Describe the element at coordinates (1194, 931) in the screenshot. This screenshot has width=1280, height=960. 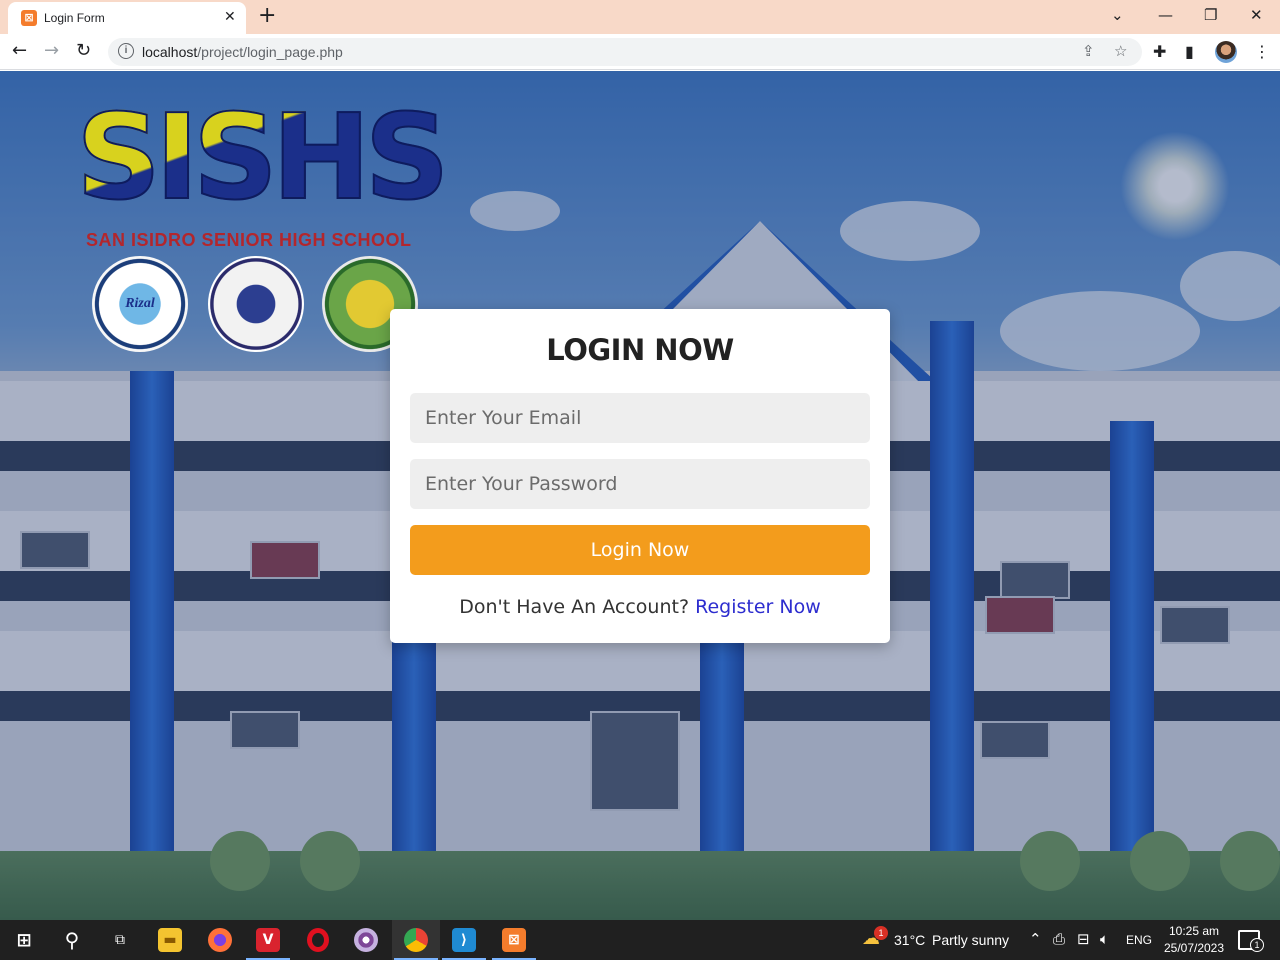
I see `clock-time: 10:25 am` at that location.